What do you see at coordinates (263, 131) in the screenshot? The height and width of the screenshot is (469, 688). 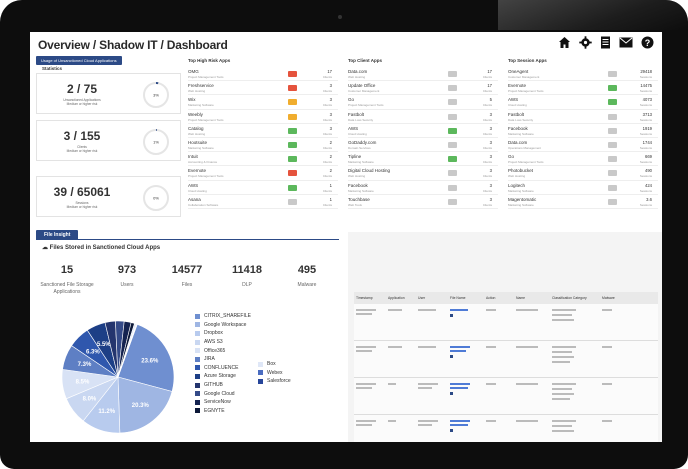 I see `app-row: Catalog Web Hosting 3 Clients` at bounding box center [263, 131].